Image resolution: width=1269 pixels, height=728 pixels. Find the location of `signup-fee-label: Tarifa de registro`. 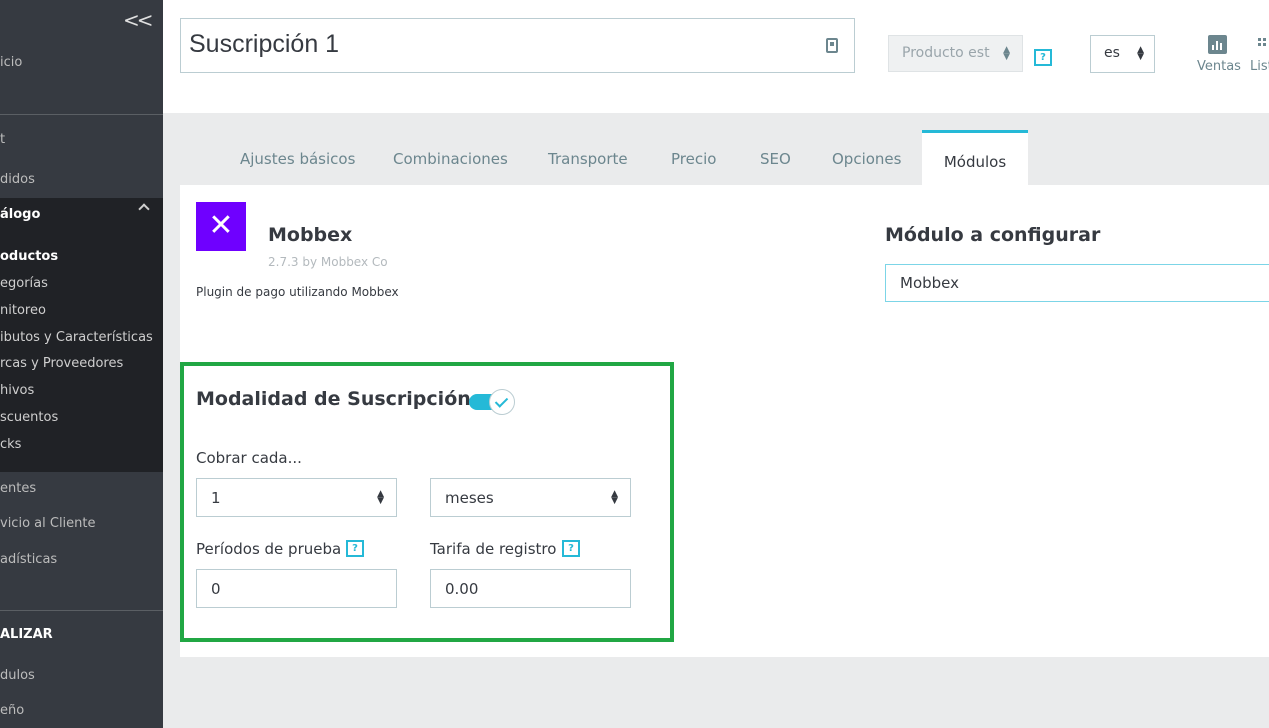

signup-fee-label: Tarifa de registro is located at coordinates (493, 549).